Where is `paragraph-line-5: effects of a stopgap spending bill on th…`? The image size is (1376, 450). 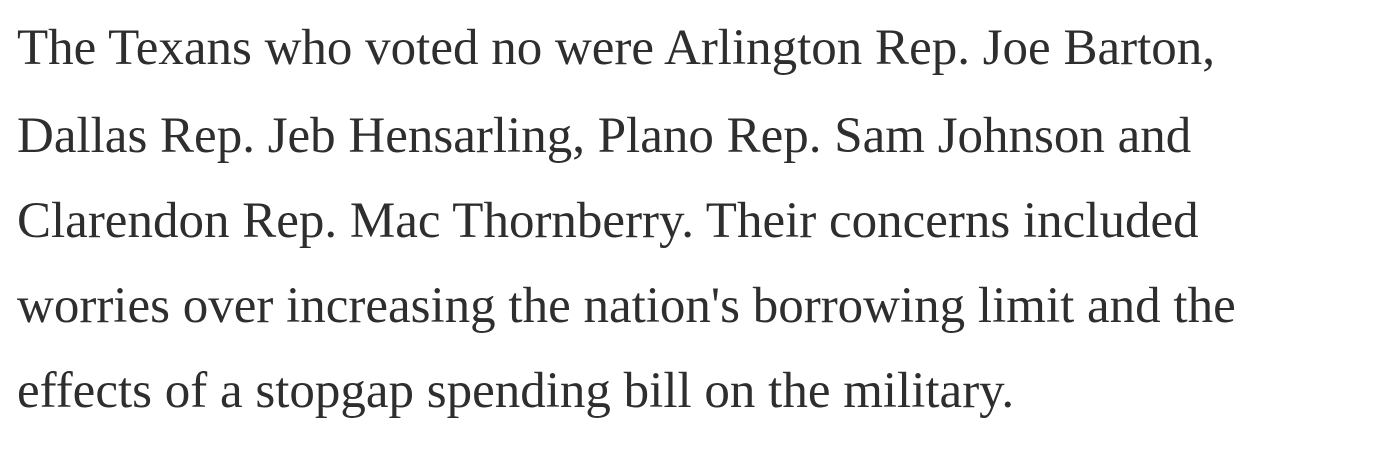 paragraph-line-5: effects of a stopgap spending bill on th… is located at coordinates (516, 391).